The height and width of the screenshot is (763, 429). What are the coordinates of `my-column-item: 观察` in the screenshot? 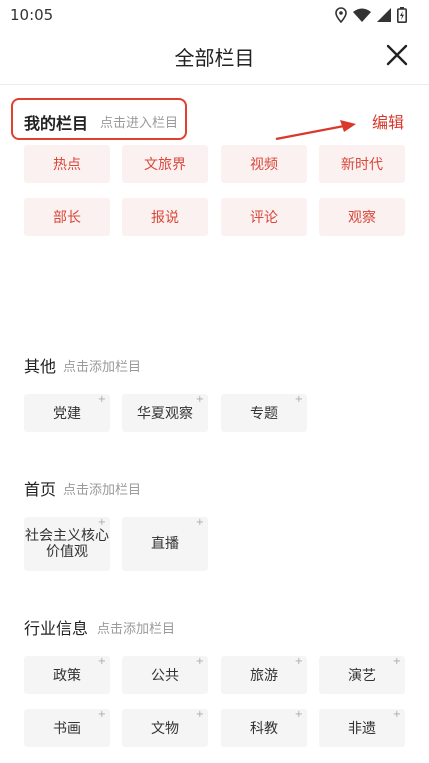 It's located at (362, 217).